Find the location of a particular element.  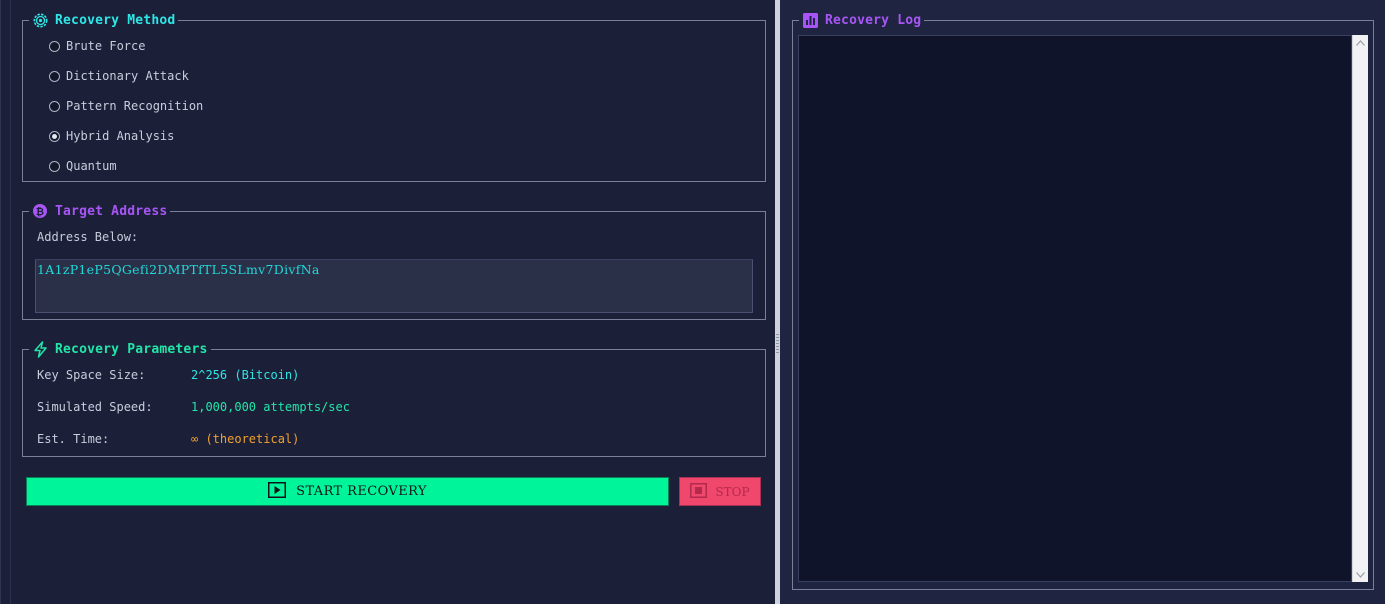

recovery-log-legend: Recovery Log is located at coordinates (862, 20).